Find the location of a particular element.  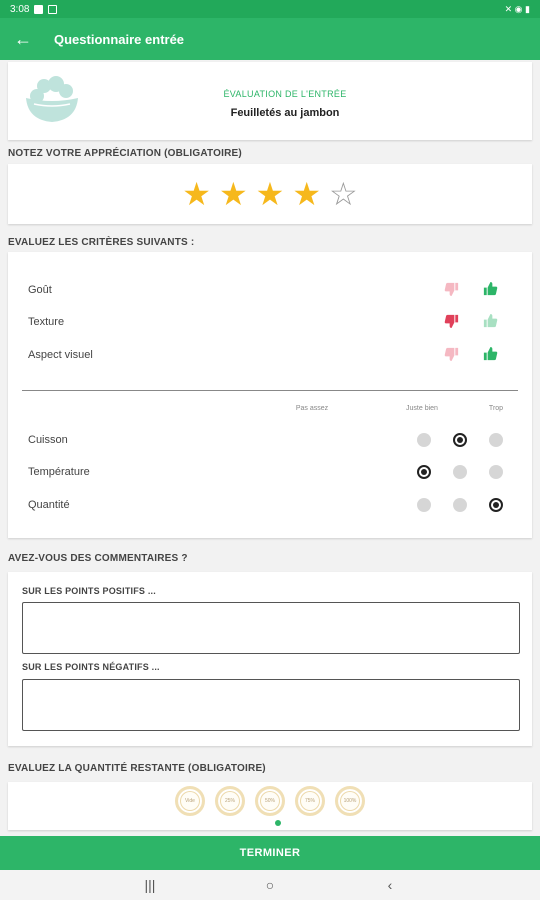

radio-criteria-label: Température is located at coordinates (59, 472).